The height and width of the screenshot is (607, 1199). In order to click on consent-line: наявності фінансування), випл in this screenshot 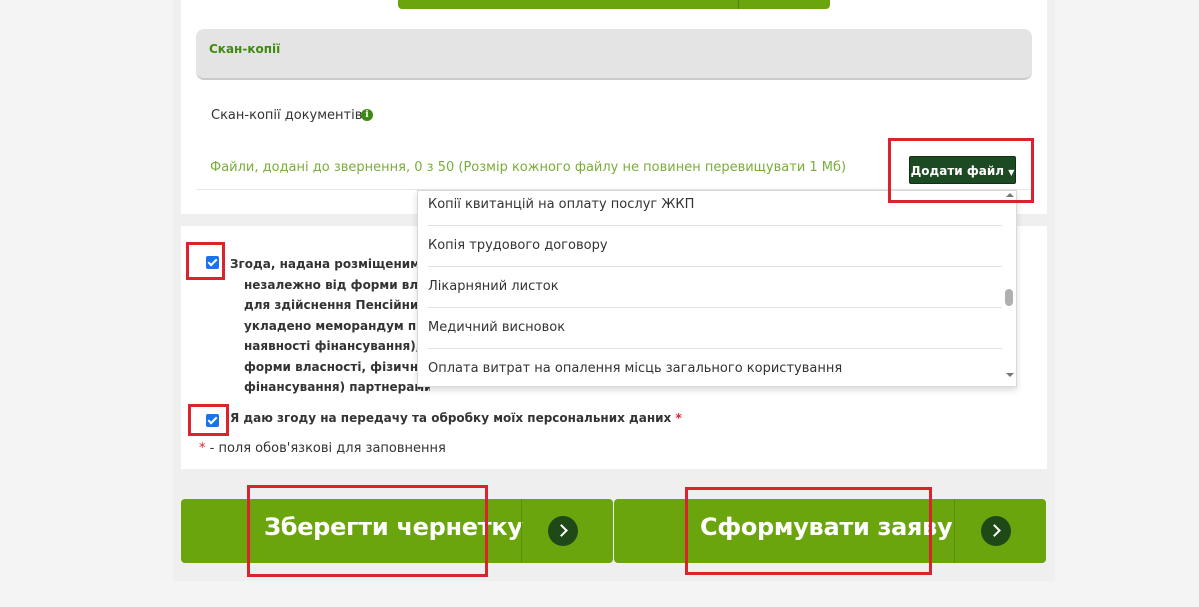, I will do `click(337, 346)`.